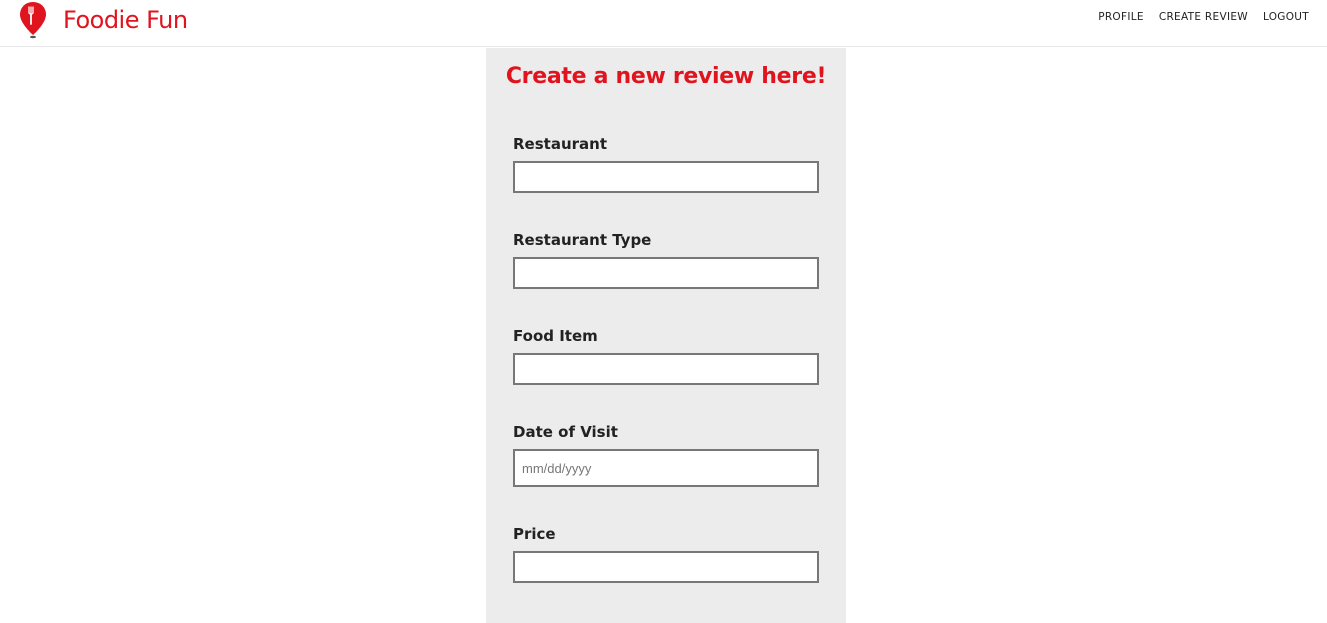 This screenshot has height=623, width=1327. Describe the element at coordinates (666, 468) in the screenshot. I see `date-of-visit-input` at that location.